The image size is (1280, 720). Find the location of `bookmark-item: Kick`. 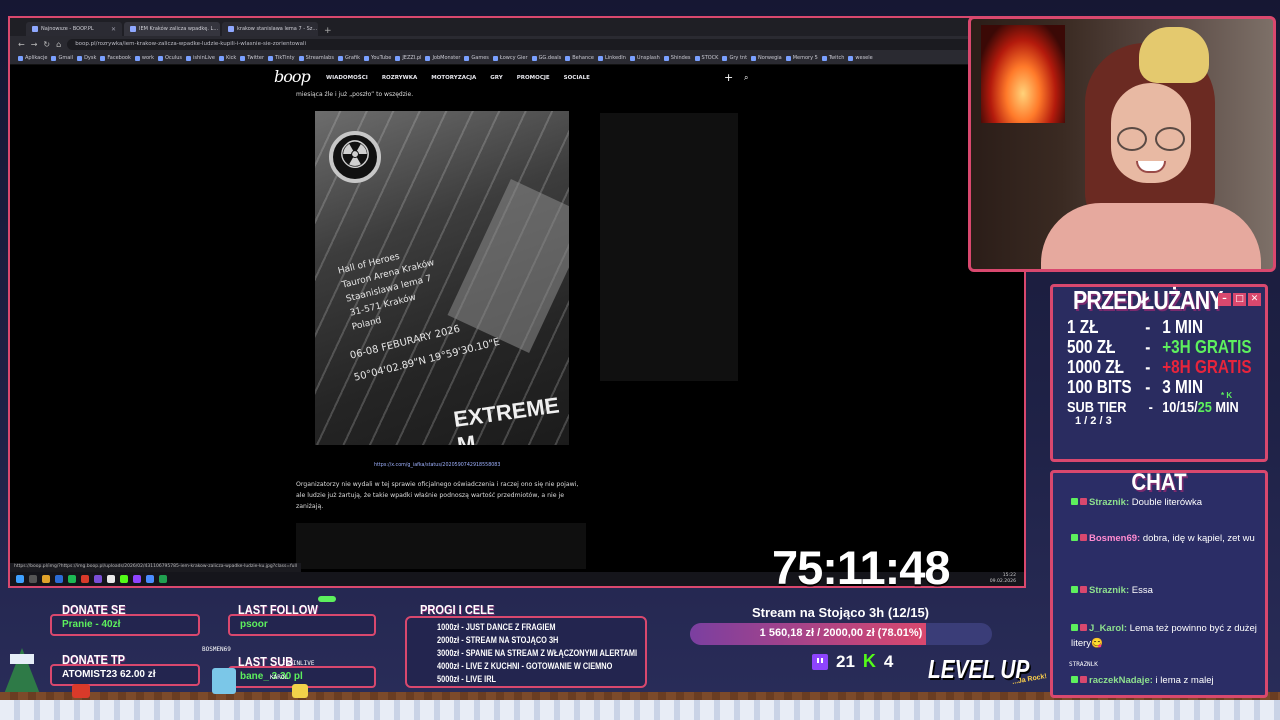

bookmark-item: Kick is located at coordinates (227, 58).